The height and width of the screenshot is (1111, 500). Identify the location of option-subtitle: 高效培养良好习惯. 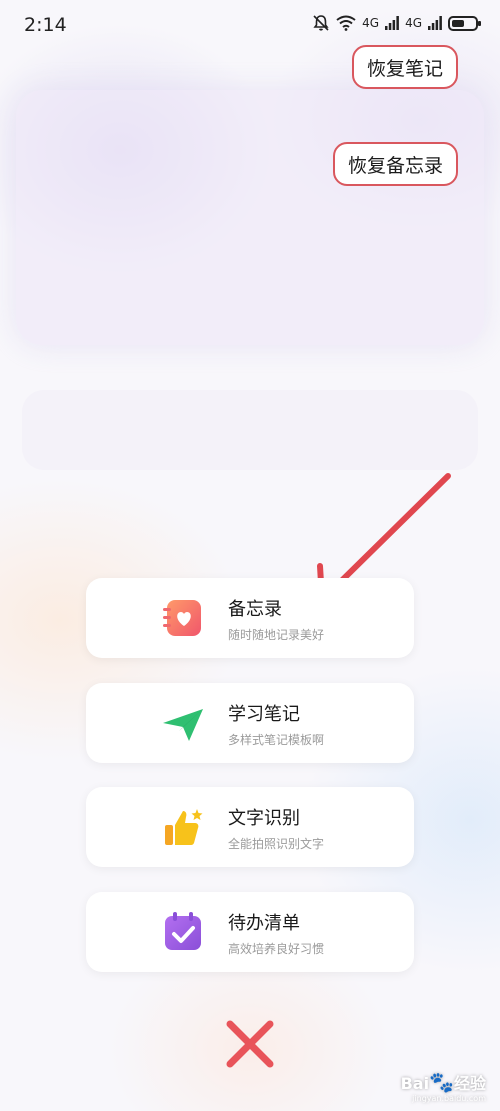
(276, 949).